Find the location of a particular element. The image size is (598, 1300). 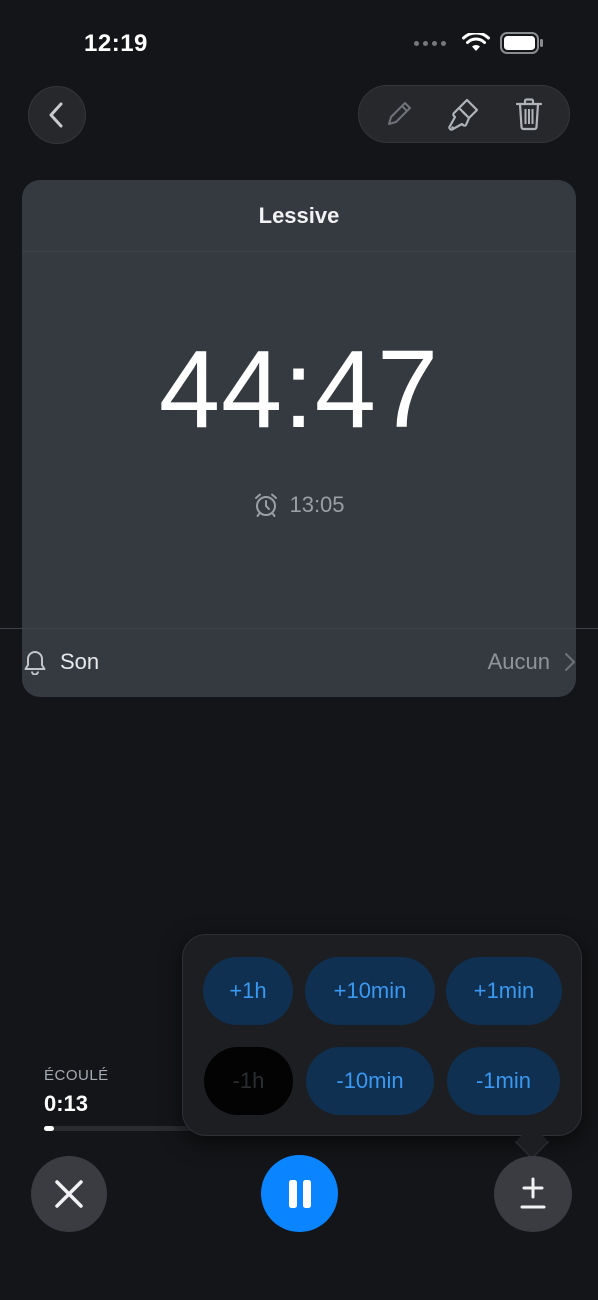

sound-label: Son is located at coordinates (80, 661).